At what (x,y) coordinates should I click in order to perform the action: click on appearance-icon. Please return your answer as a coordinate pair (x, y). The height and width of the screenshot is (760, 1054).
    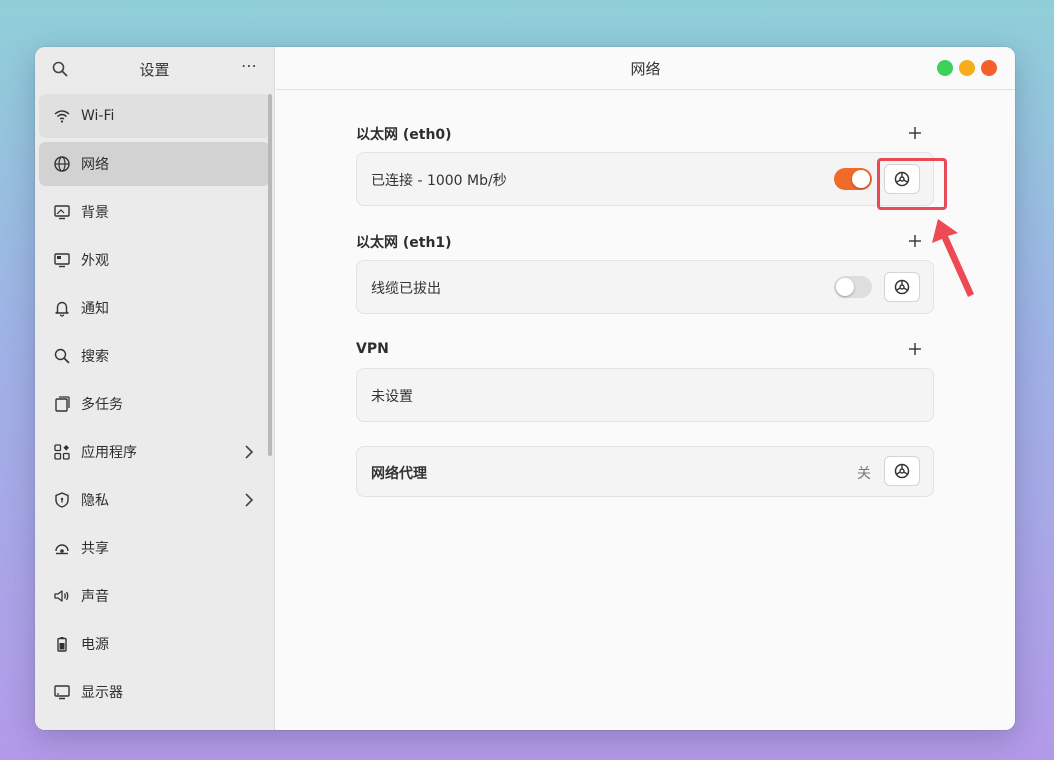
    Looking at the image, I should click on (62, 260).